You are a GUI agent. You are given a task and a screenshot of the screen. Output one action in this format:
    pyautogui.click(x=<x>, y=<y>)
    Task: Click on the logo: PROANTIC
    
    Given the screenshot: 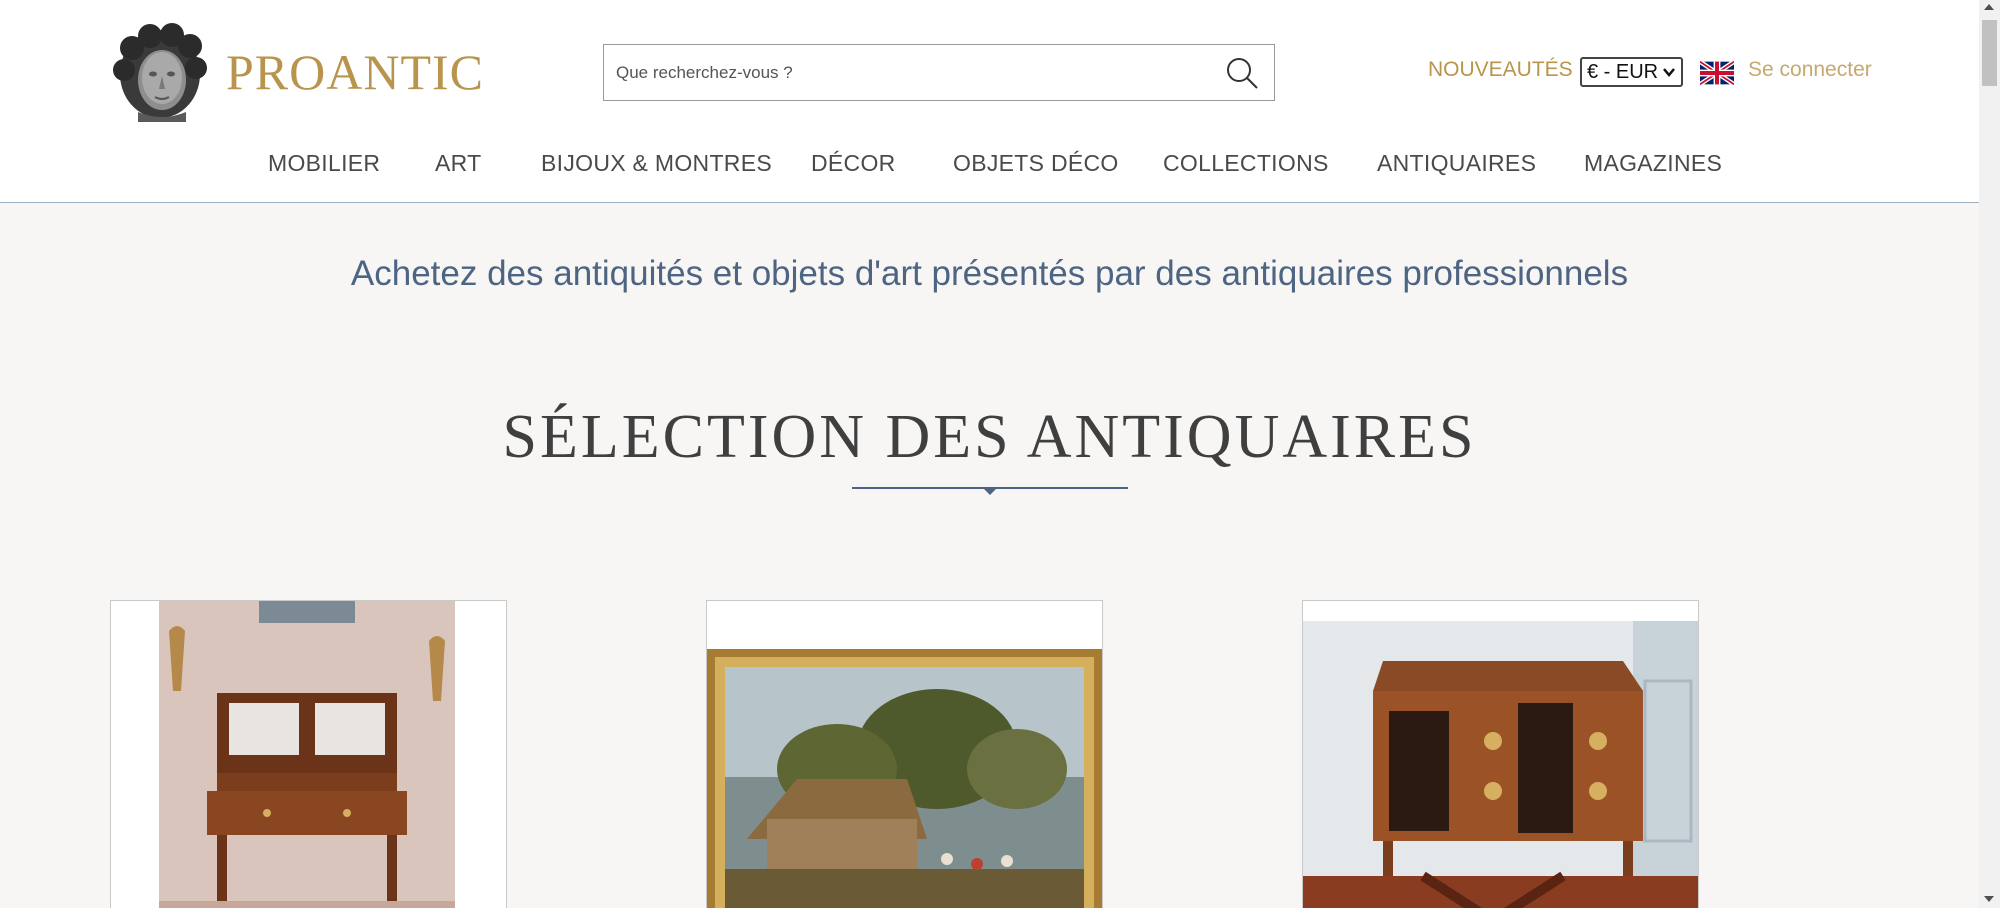 What is the action you would take?
    pyautogui.click(x=297, y=72)
    